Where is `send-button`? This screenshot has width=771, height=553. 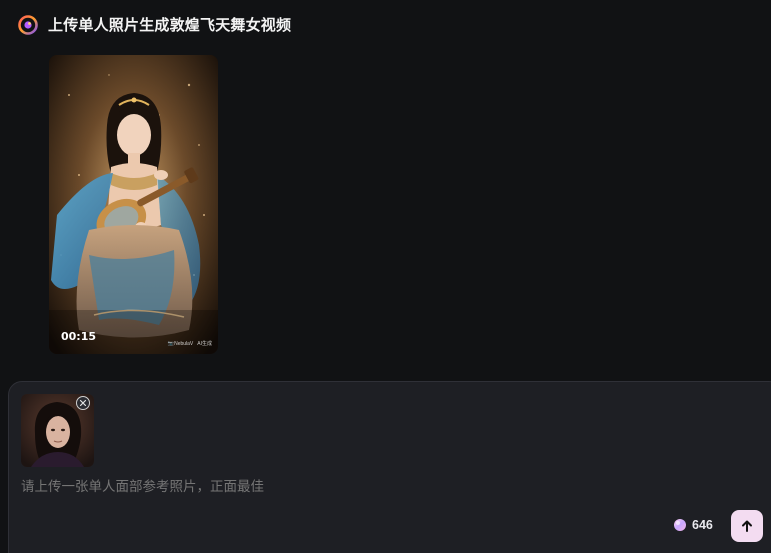
send-button is located at coordinates (747, 526).